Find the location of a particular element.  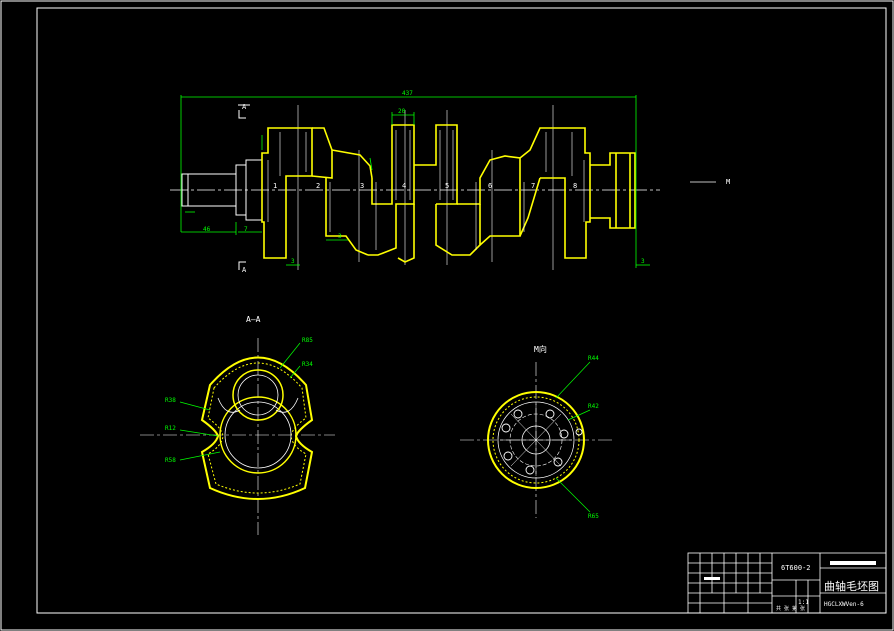

radius-r38: R38 is located at coordinates (170, 400).